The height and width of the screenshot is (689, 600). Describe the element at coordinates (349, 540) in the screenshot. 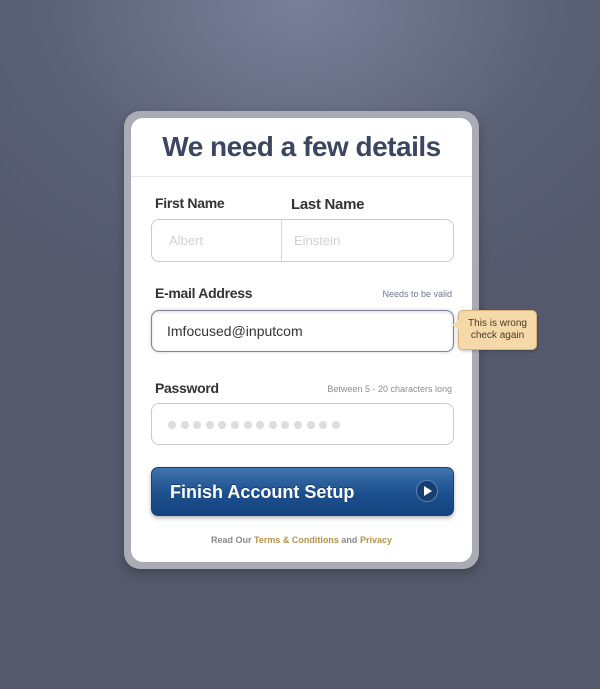

I see `footer-and: and` at that location.